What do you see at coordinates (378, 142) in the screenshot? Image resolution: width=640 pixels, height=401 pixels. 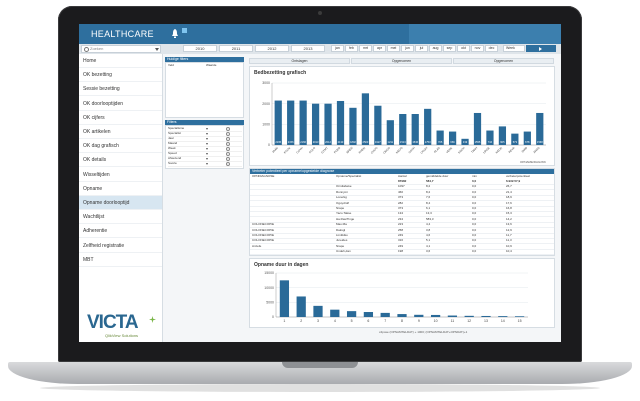 I see `bar-value-label: 1927` at bounding box center [378, 142].